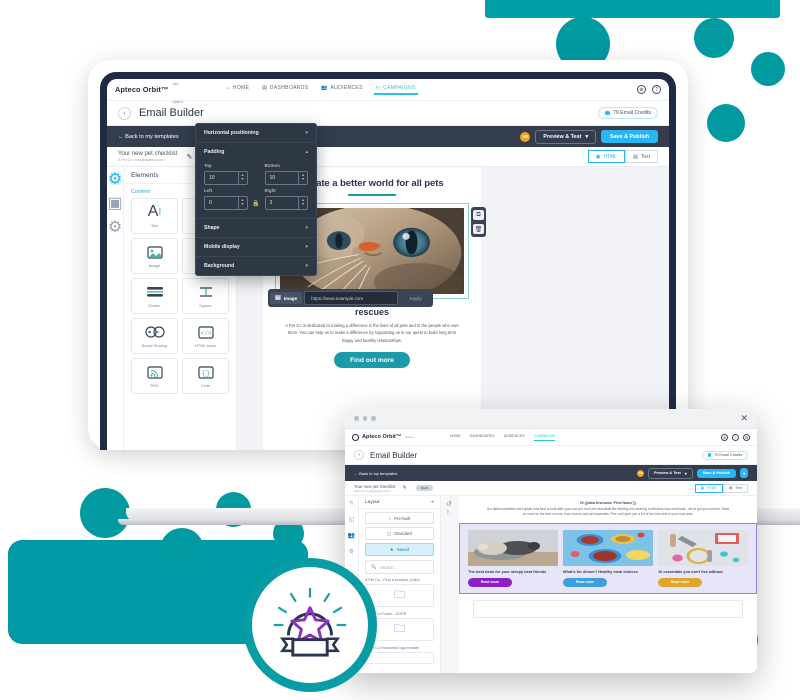 The width and height of the screenshot is (800, 700). What do you see at coordinates (566, 136) in the screenshot?
I see `preview-test-button: Preview & Test ▾` at bounding box center [566, 136].